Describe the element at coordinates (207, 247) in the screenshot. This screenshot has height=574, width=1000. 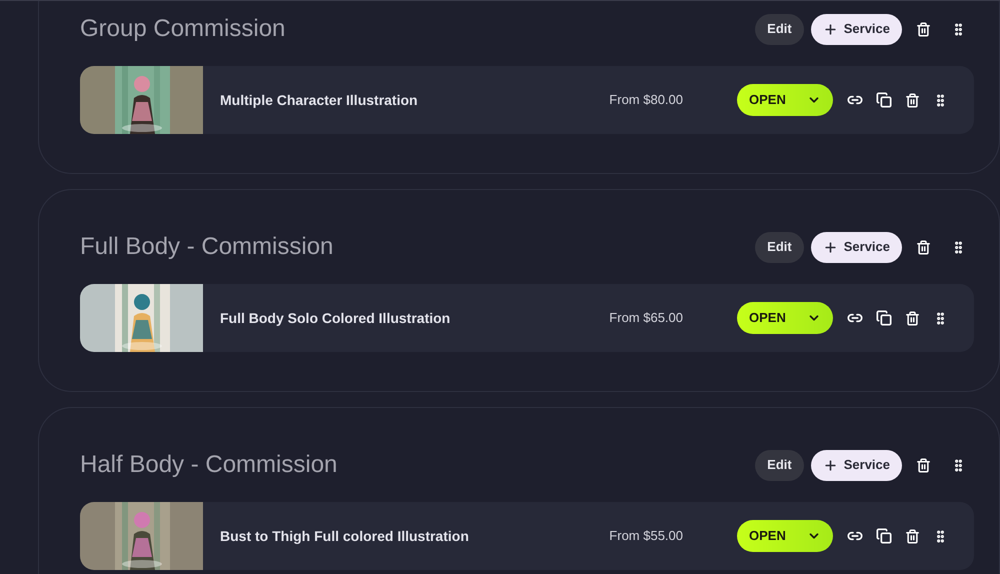
I see `section-title: Full Body - Commission` at that location.